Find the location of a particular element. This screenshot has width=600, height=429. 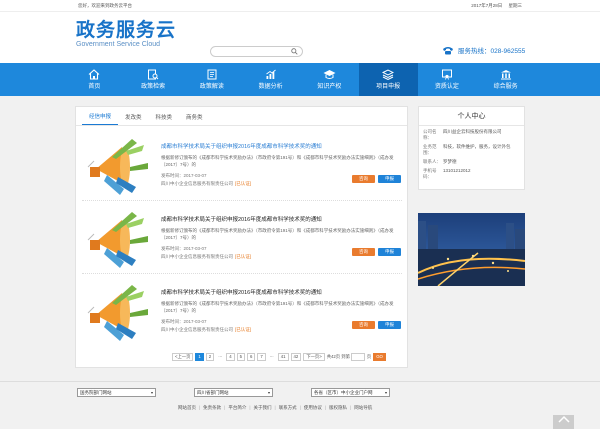

search-box is located at coordinates (256, 51).